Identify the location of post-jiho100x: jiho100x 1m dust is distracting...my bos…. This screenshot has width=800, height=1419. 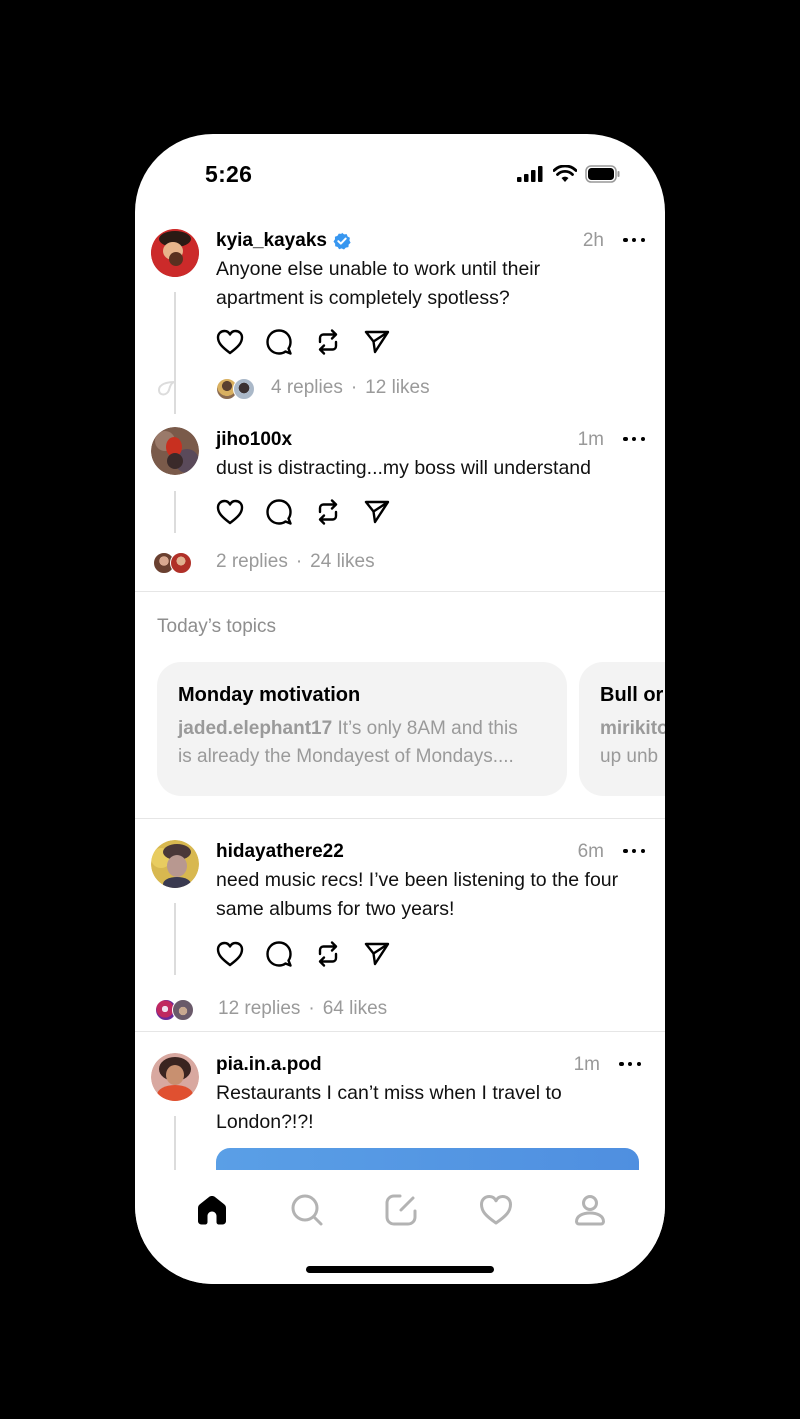
(400, 505).